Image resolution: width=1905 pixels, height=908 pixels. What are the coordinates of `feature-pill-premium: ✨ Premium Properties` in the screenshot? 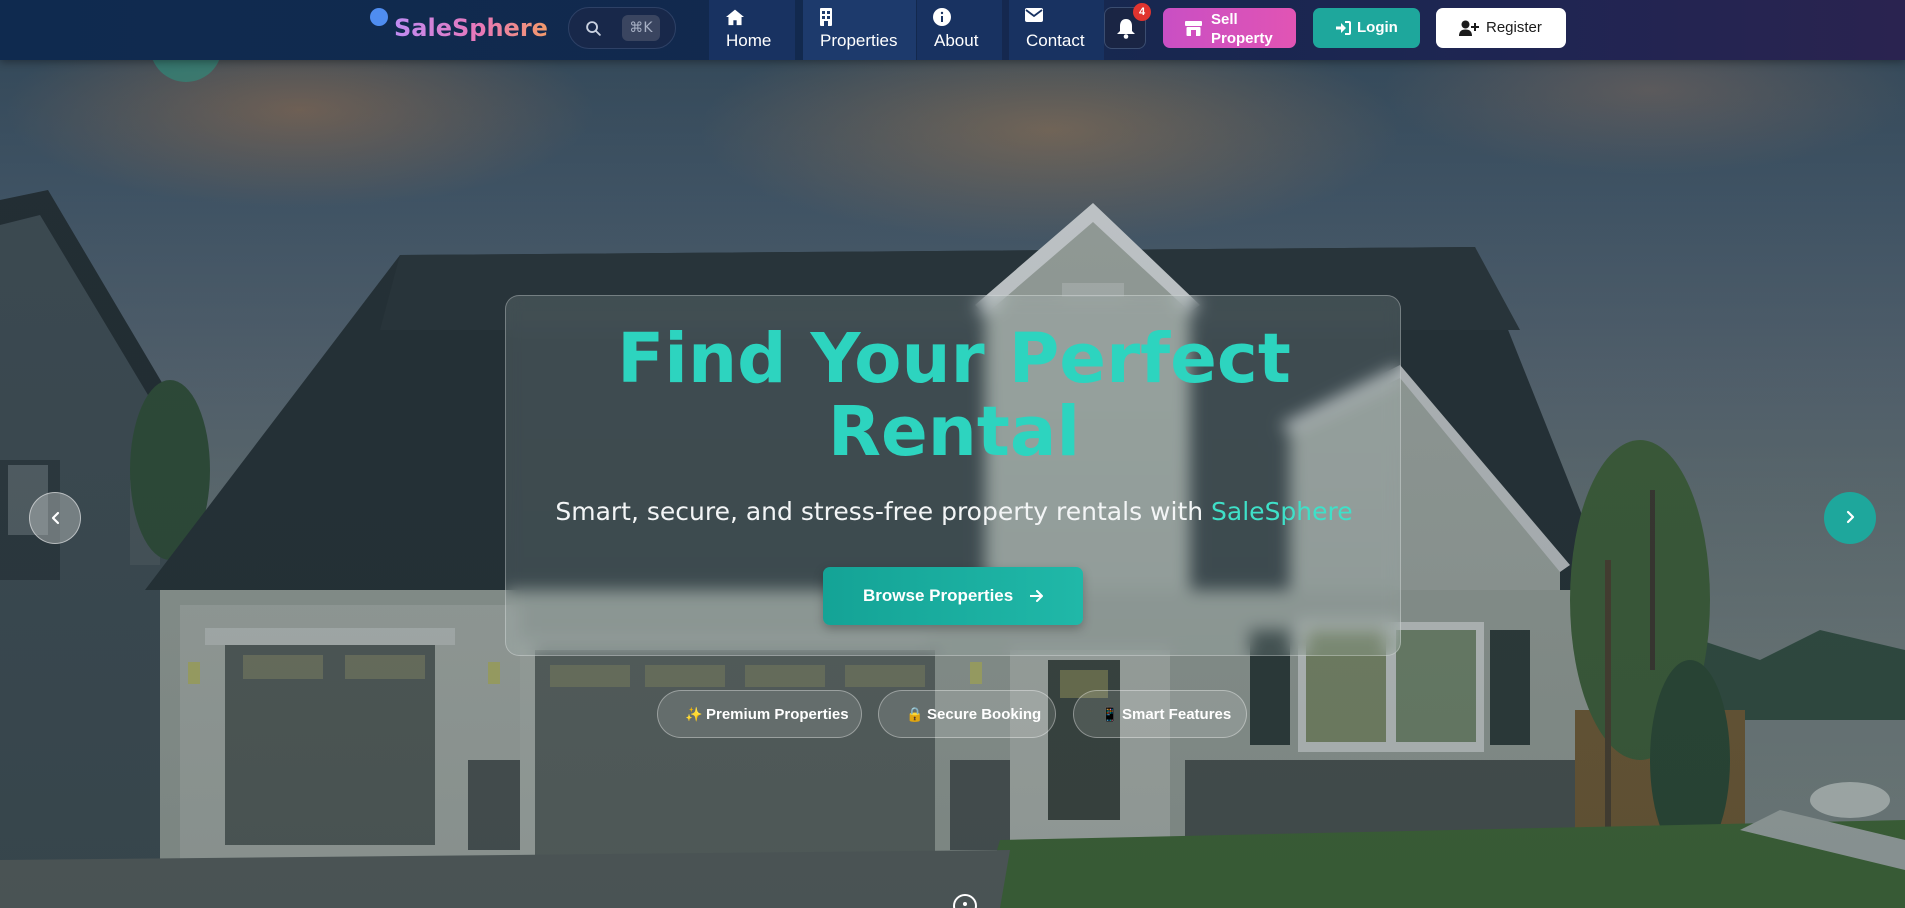 It's located at (759, 714).